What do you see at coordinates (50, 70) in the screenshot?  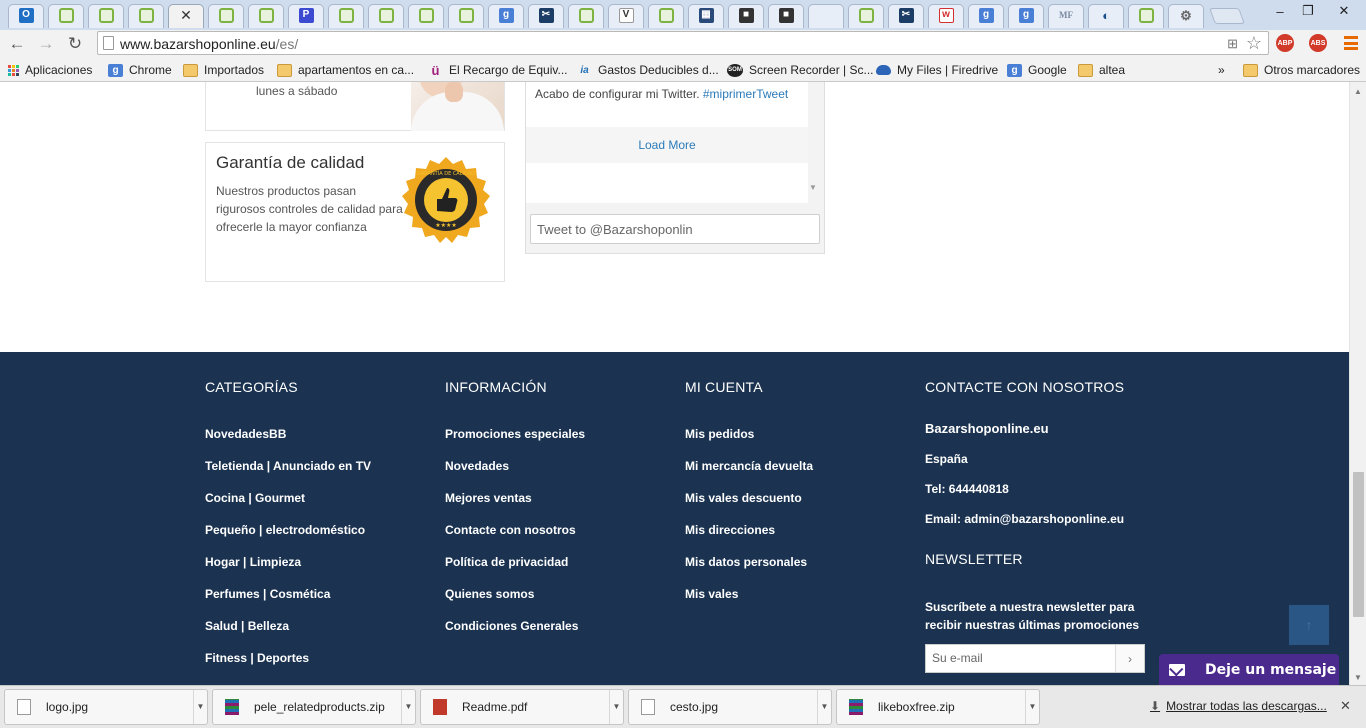 I see `bookmark-aplicaciones: Aplicaciones` at bounding box center [50, 70].